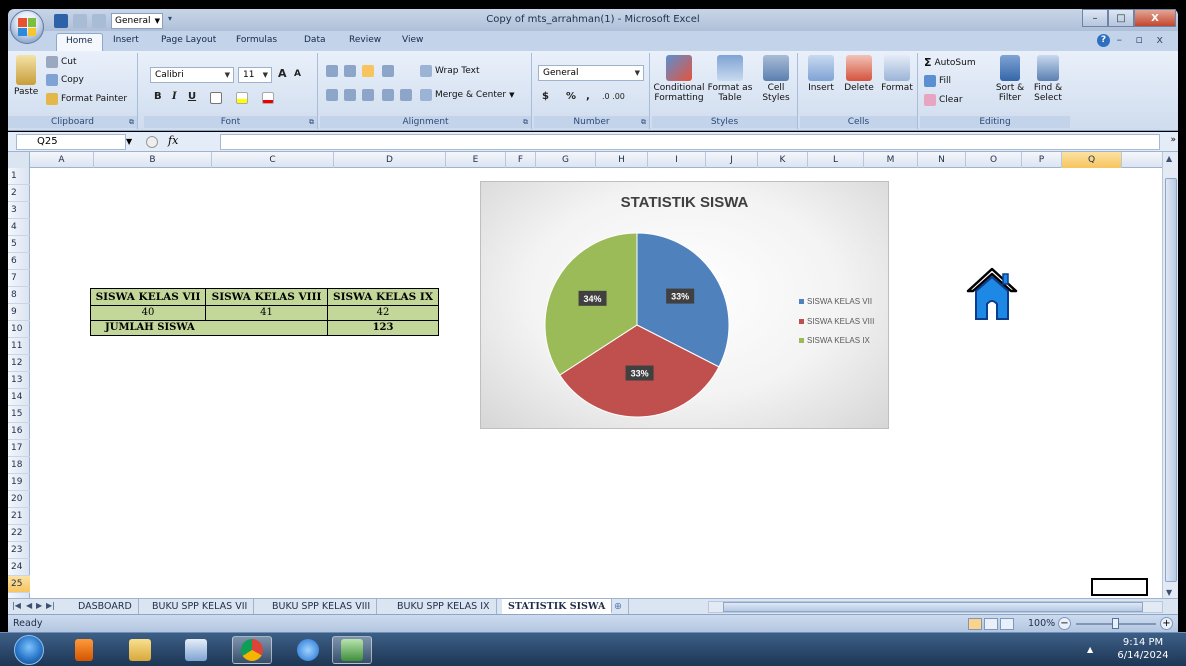 The image size is (1186, 666). What do you see at coordinates (19, 567) in the screenshot?
I see `row-header-24: 24` at bounding box center [19, 567].